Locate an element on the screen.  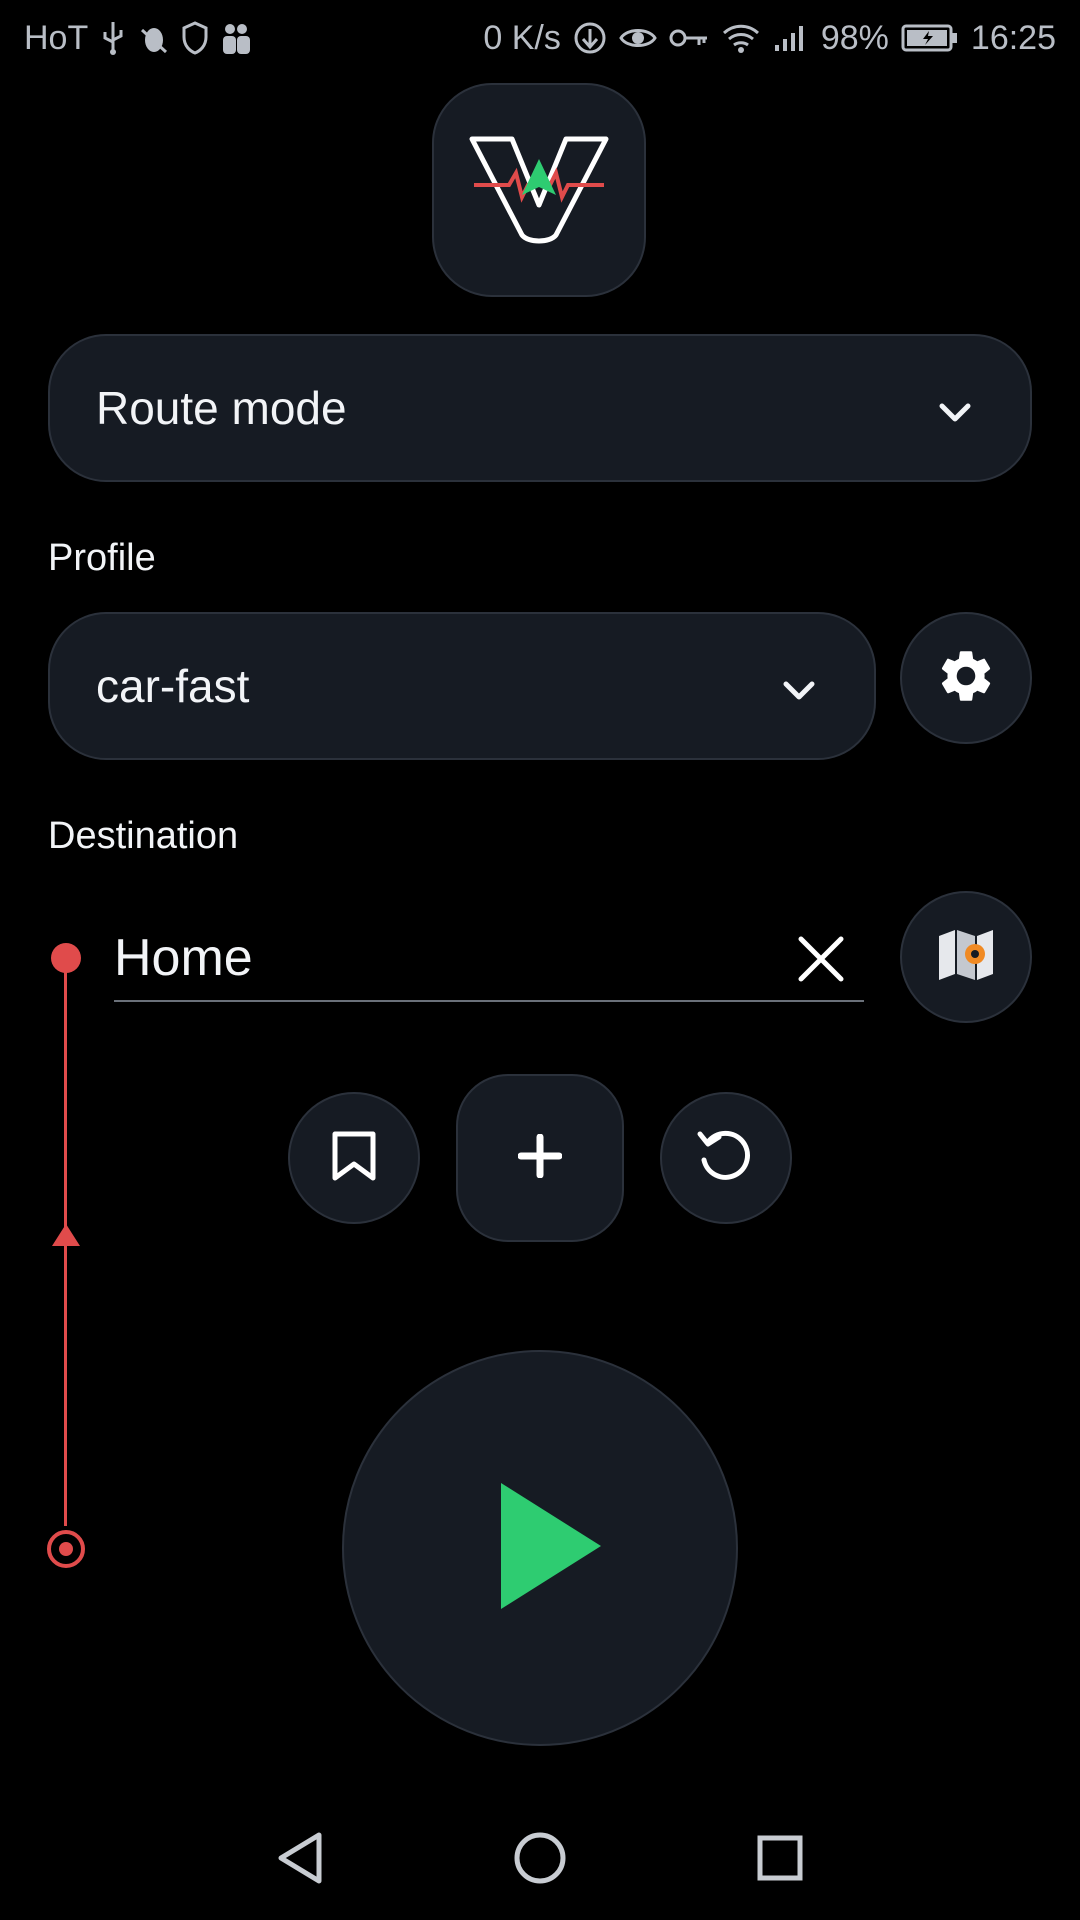
status-left: HoT is located at coordinates (138, 38).